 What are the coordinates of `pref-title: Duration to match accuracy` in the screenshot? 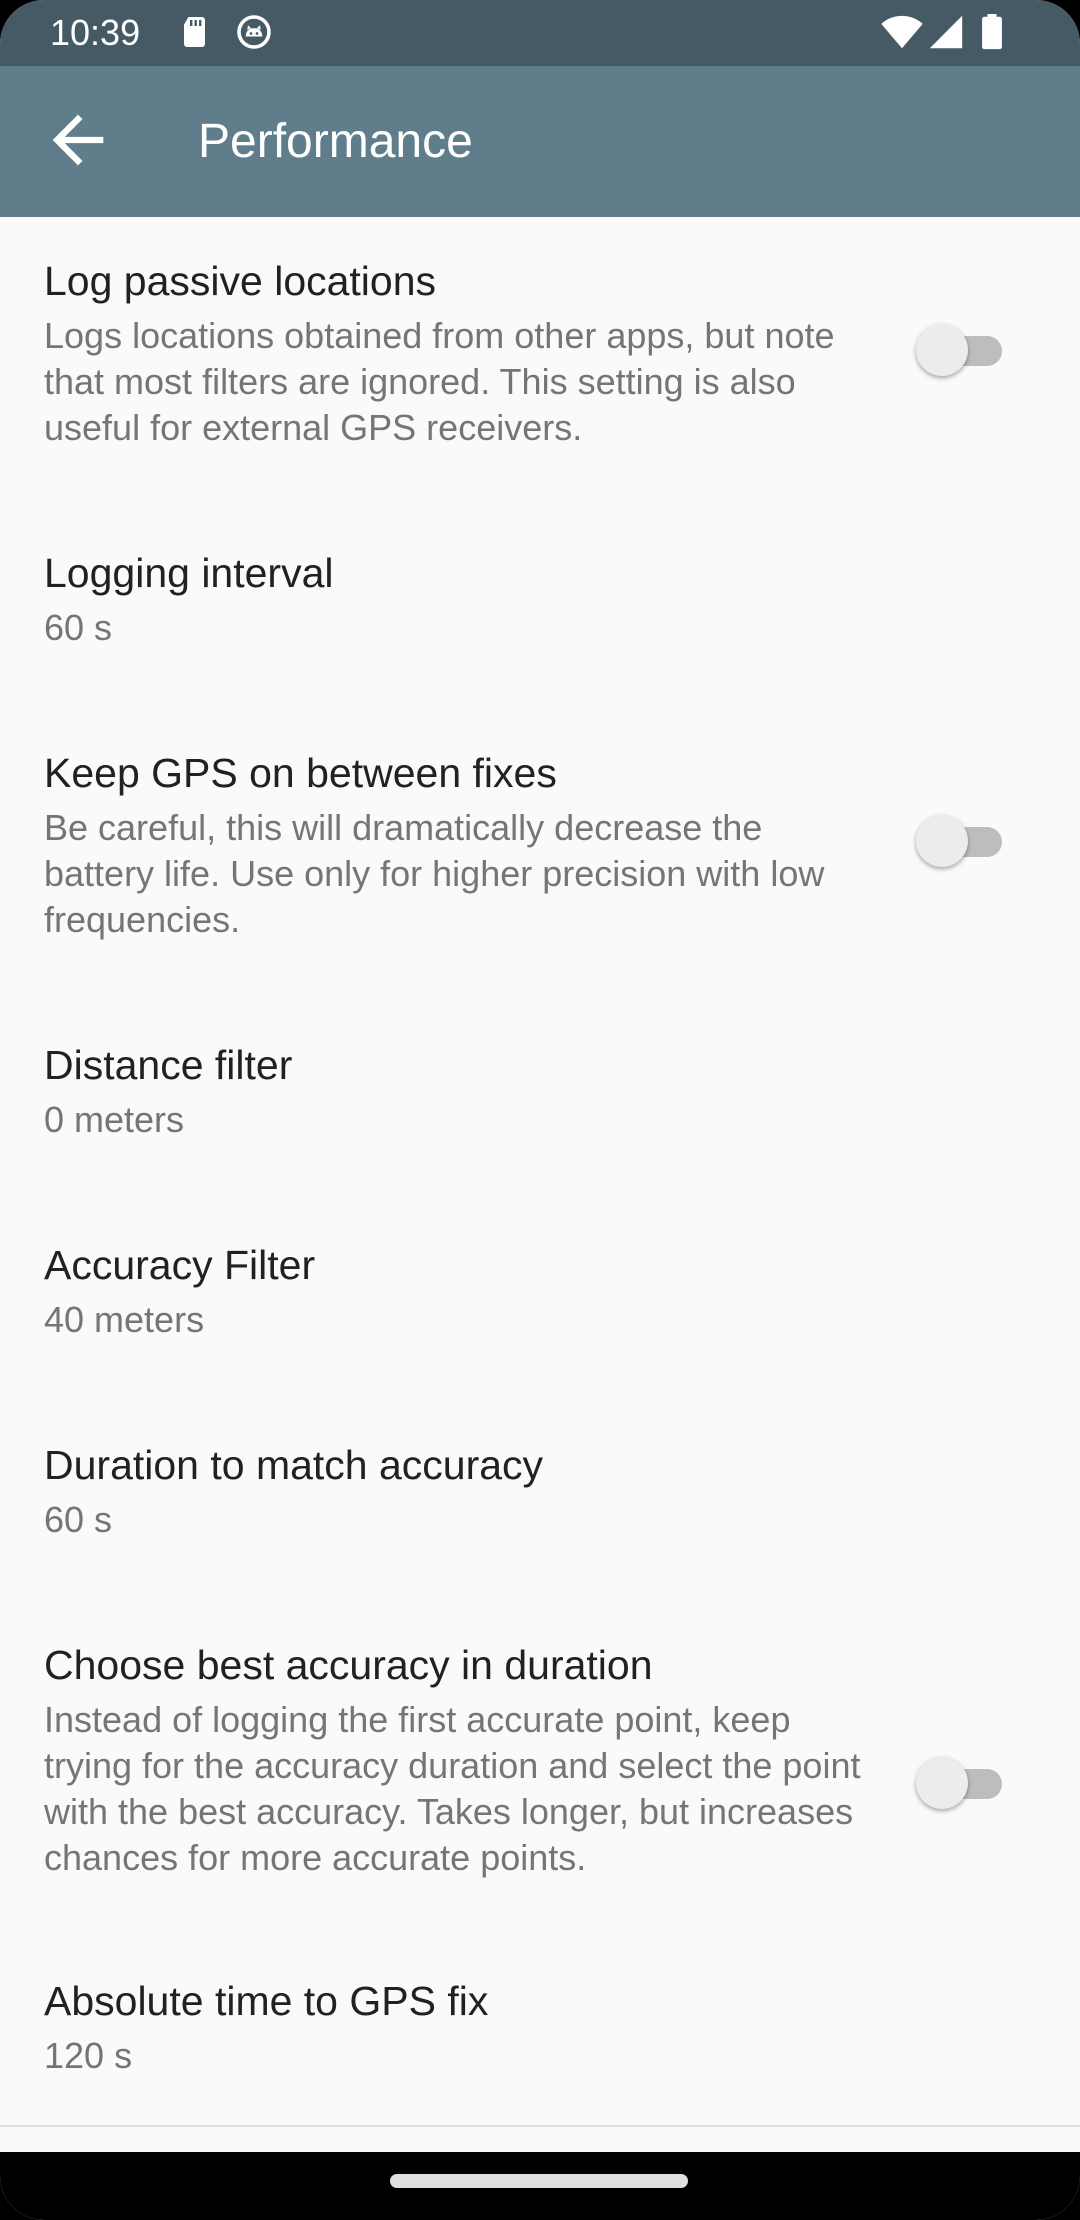 It's located at (294, 1465).